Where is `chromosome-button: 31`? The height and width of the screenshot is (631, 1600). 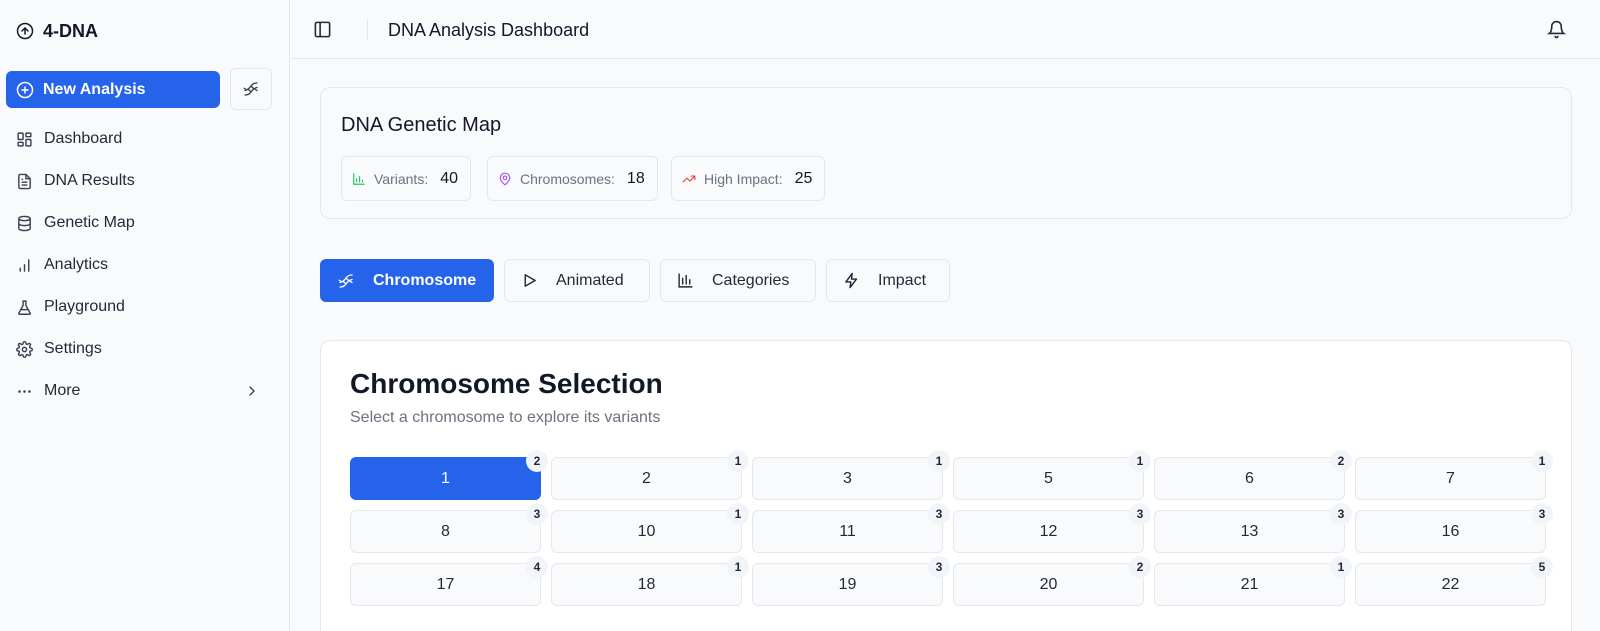
chromosome-button: 31 is located at coordinates (851, 475).